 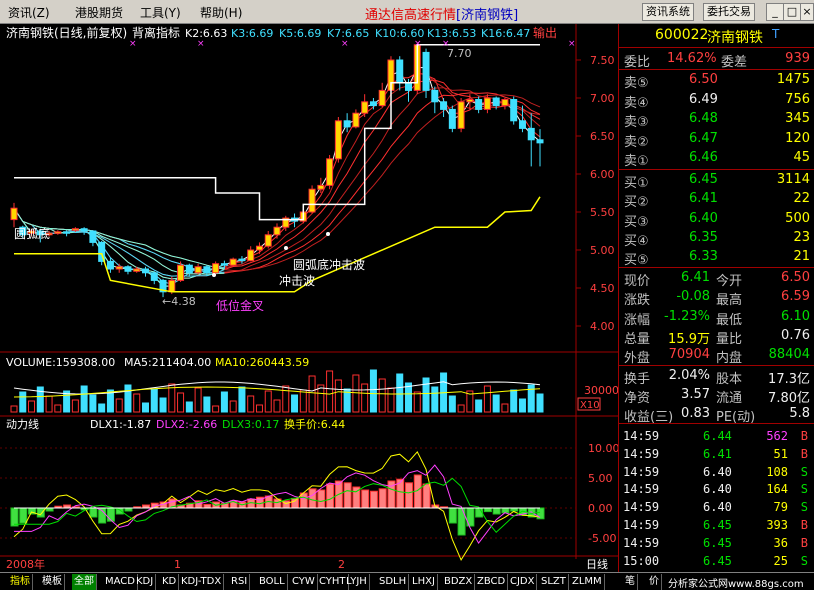 I want to click on tab-2: 全部, so click(x=84, y=582).